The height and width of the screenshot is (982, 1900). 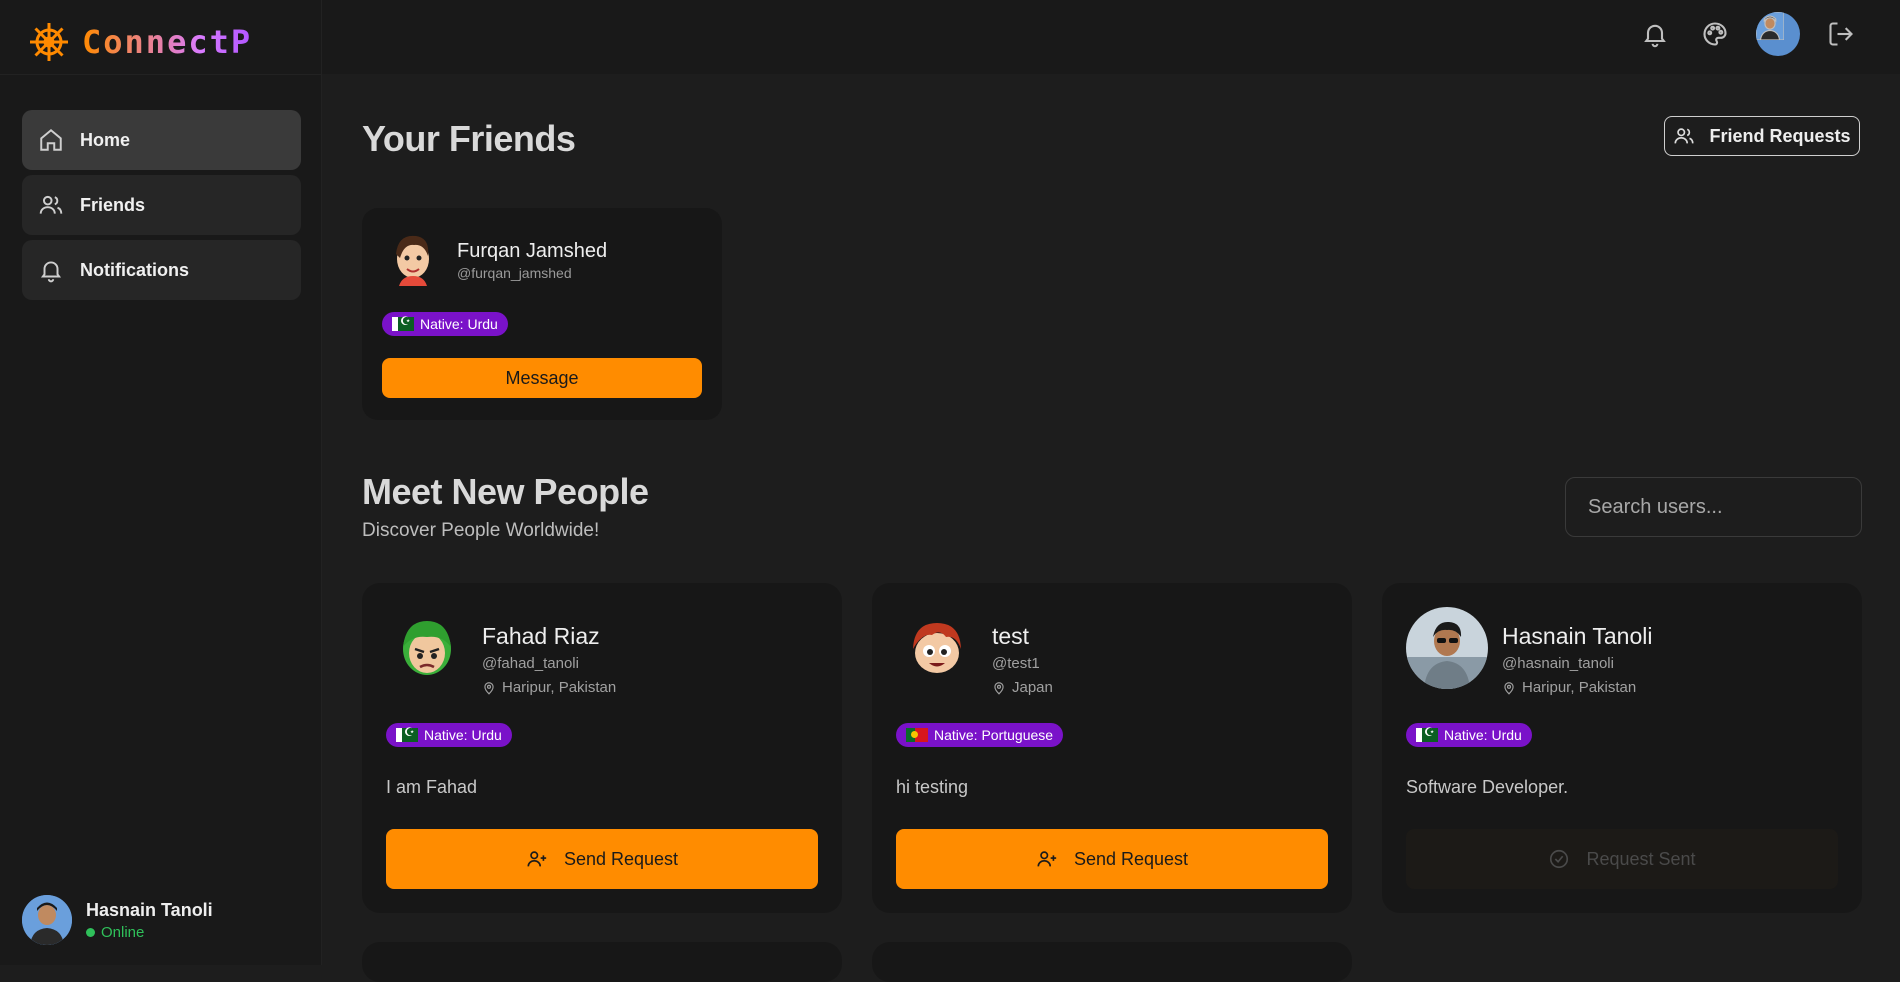 I want to click on palette-icon, so click(x=1715, y=34).